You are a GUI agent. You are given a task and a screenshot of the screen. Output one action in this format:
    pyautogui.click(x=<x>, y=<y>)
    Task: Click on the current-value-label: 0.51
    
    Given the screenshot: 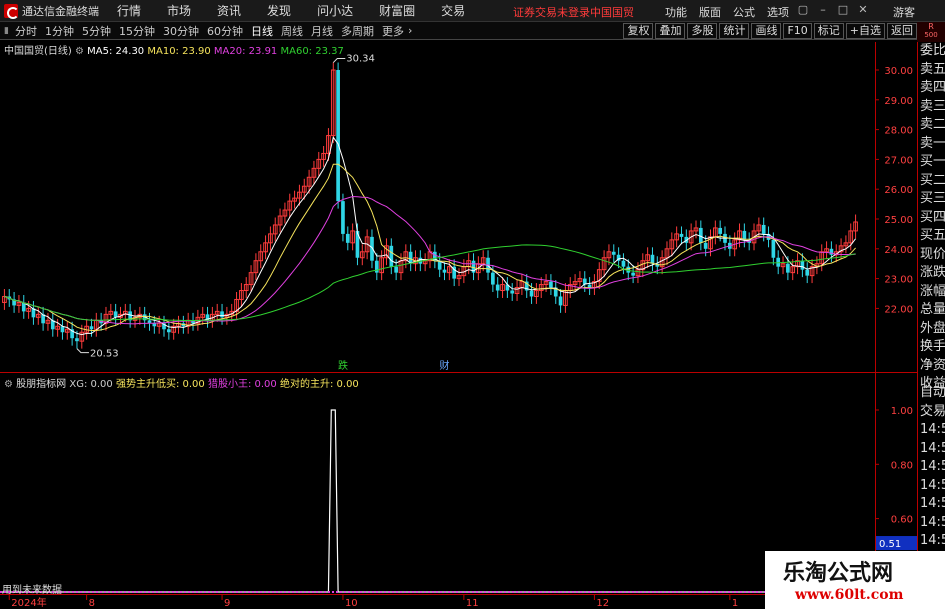 What is the action you would take?
    pyautogui.click(x=890, y=544)
    